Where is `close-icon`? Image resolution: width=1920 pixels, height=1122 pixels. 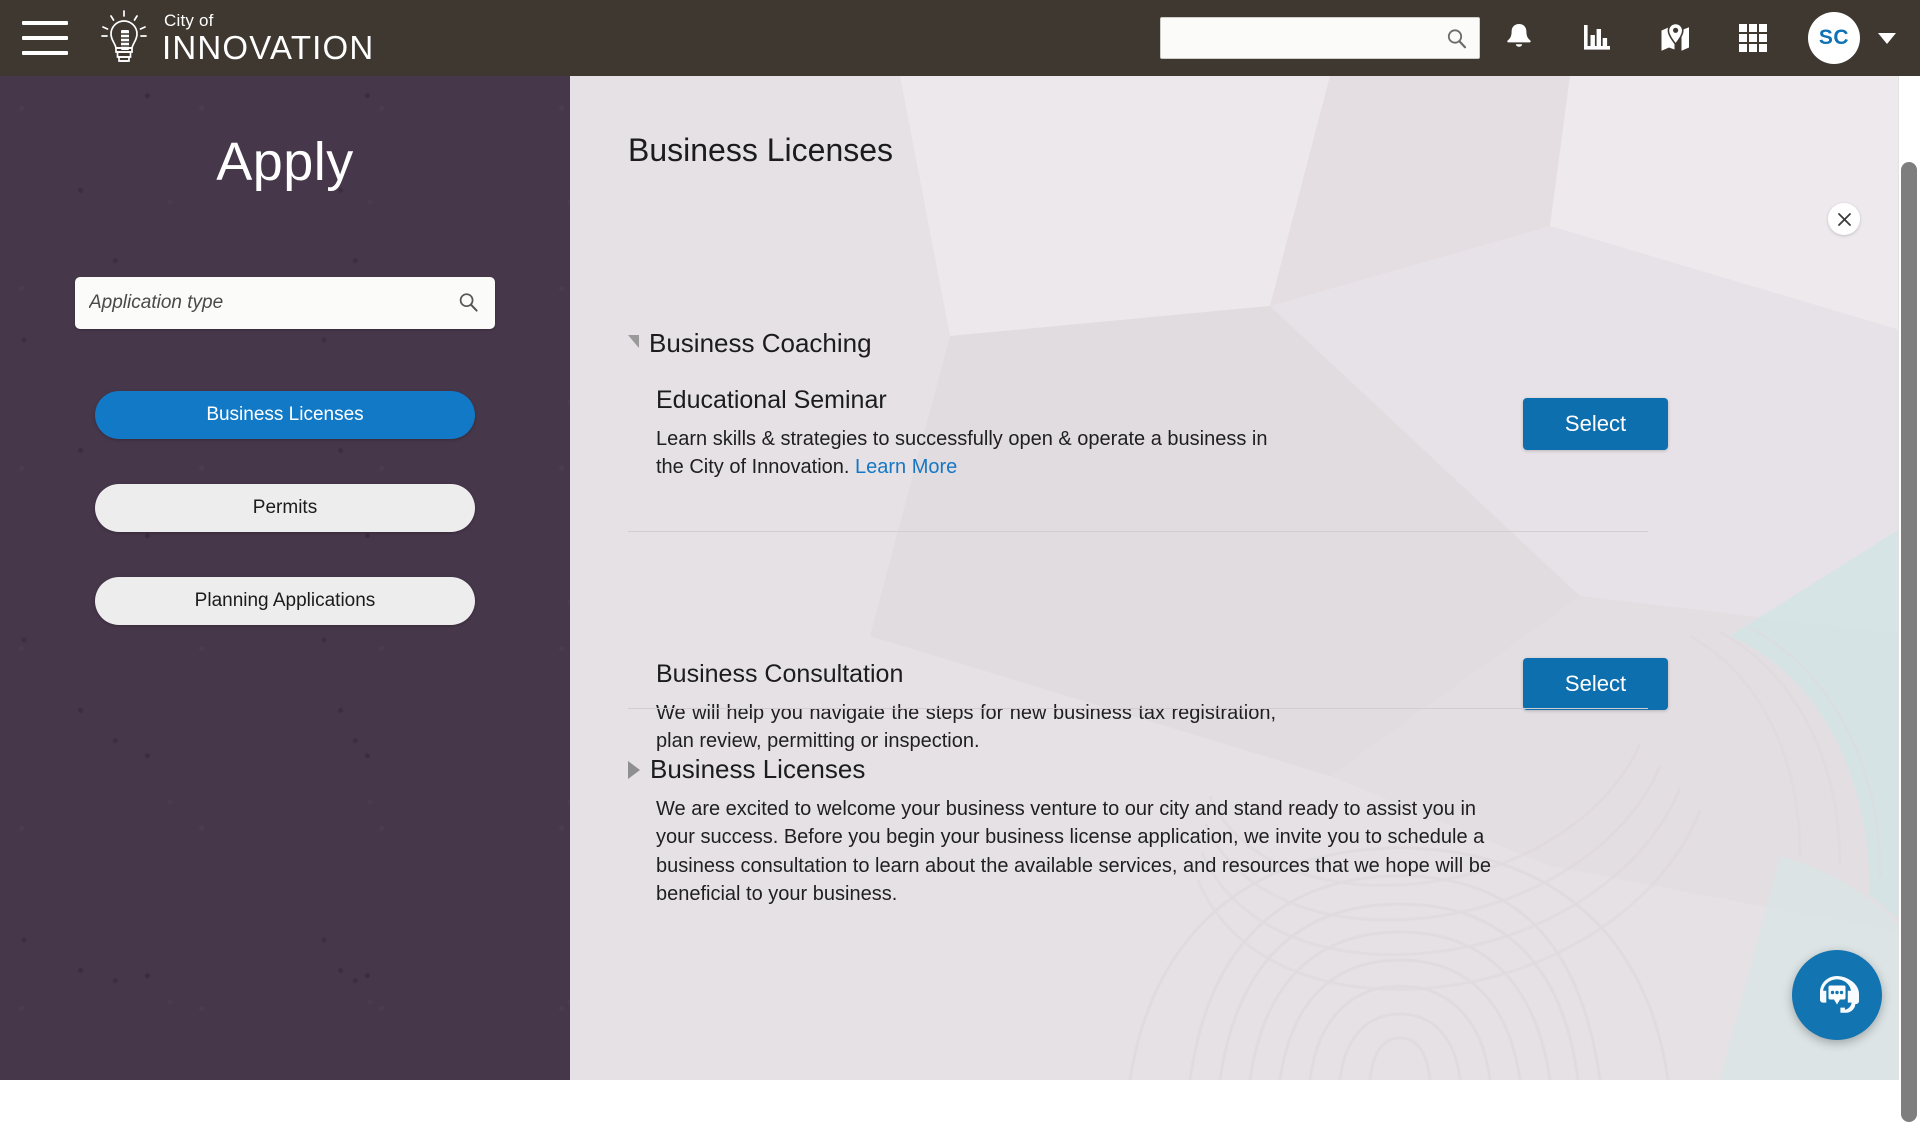
close-icon is located at coordinates (1844, 219).